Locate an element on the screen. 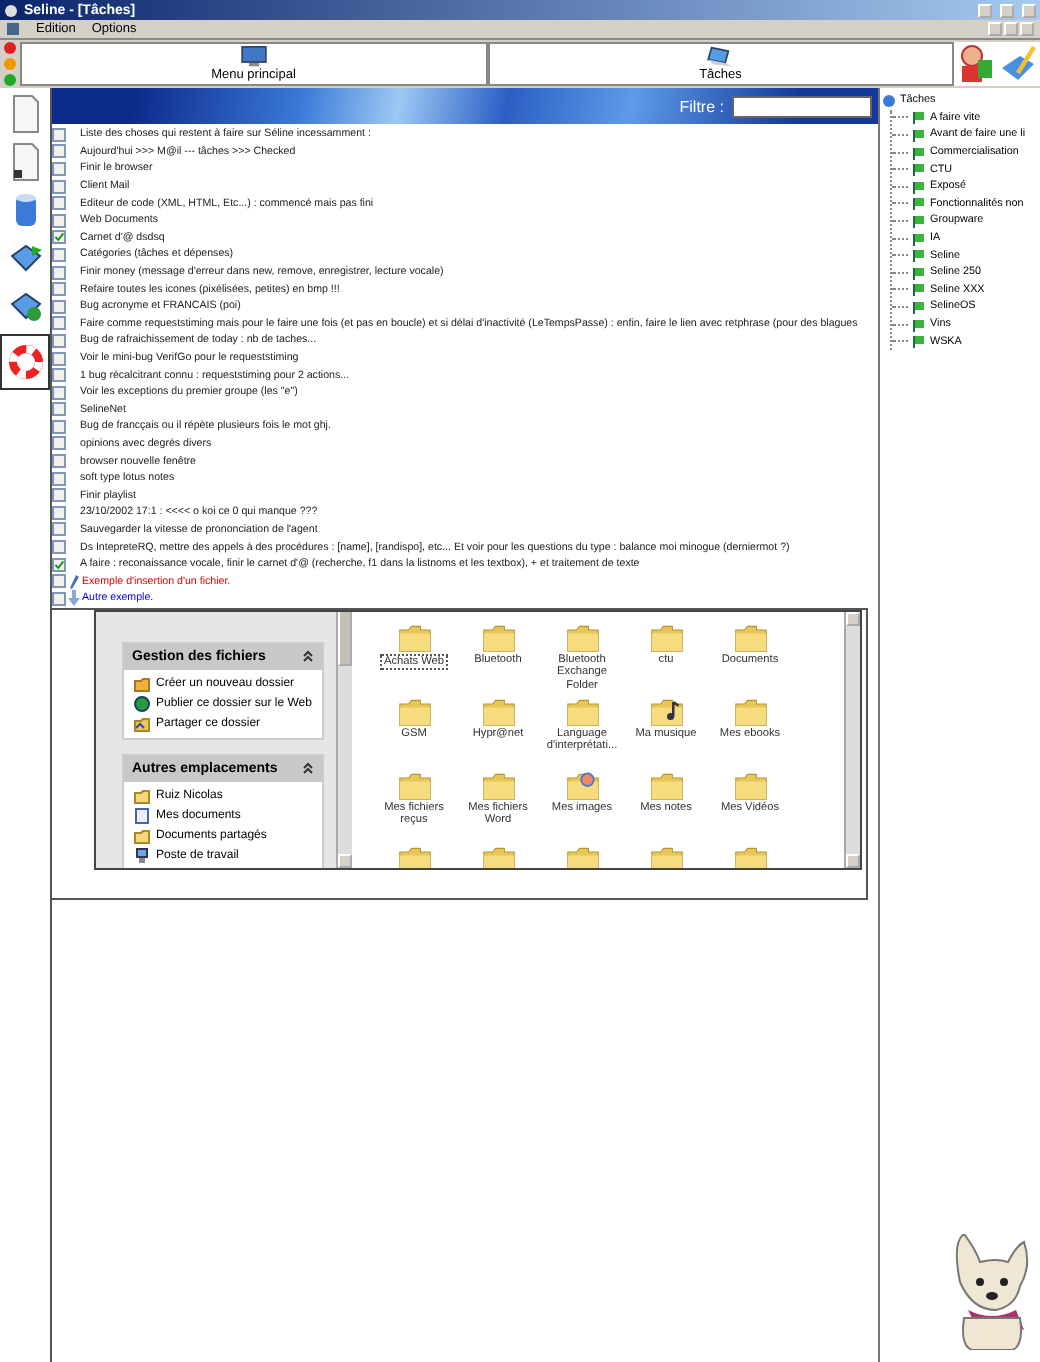  computer-icon is located at coordinates (142, 855).